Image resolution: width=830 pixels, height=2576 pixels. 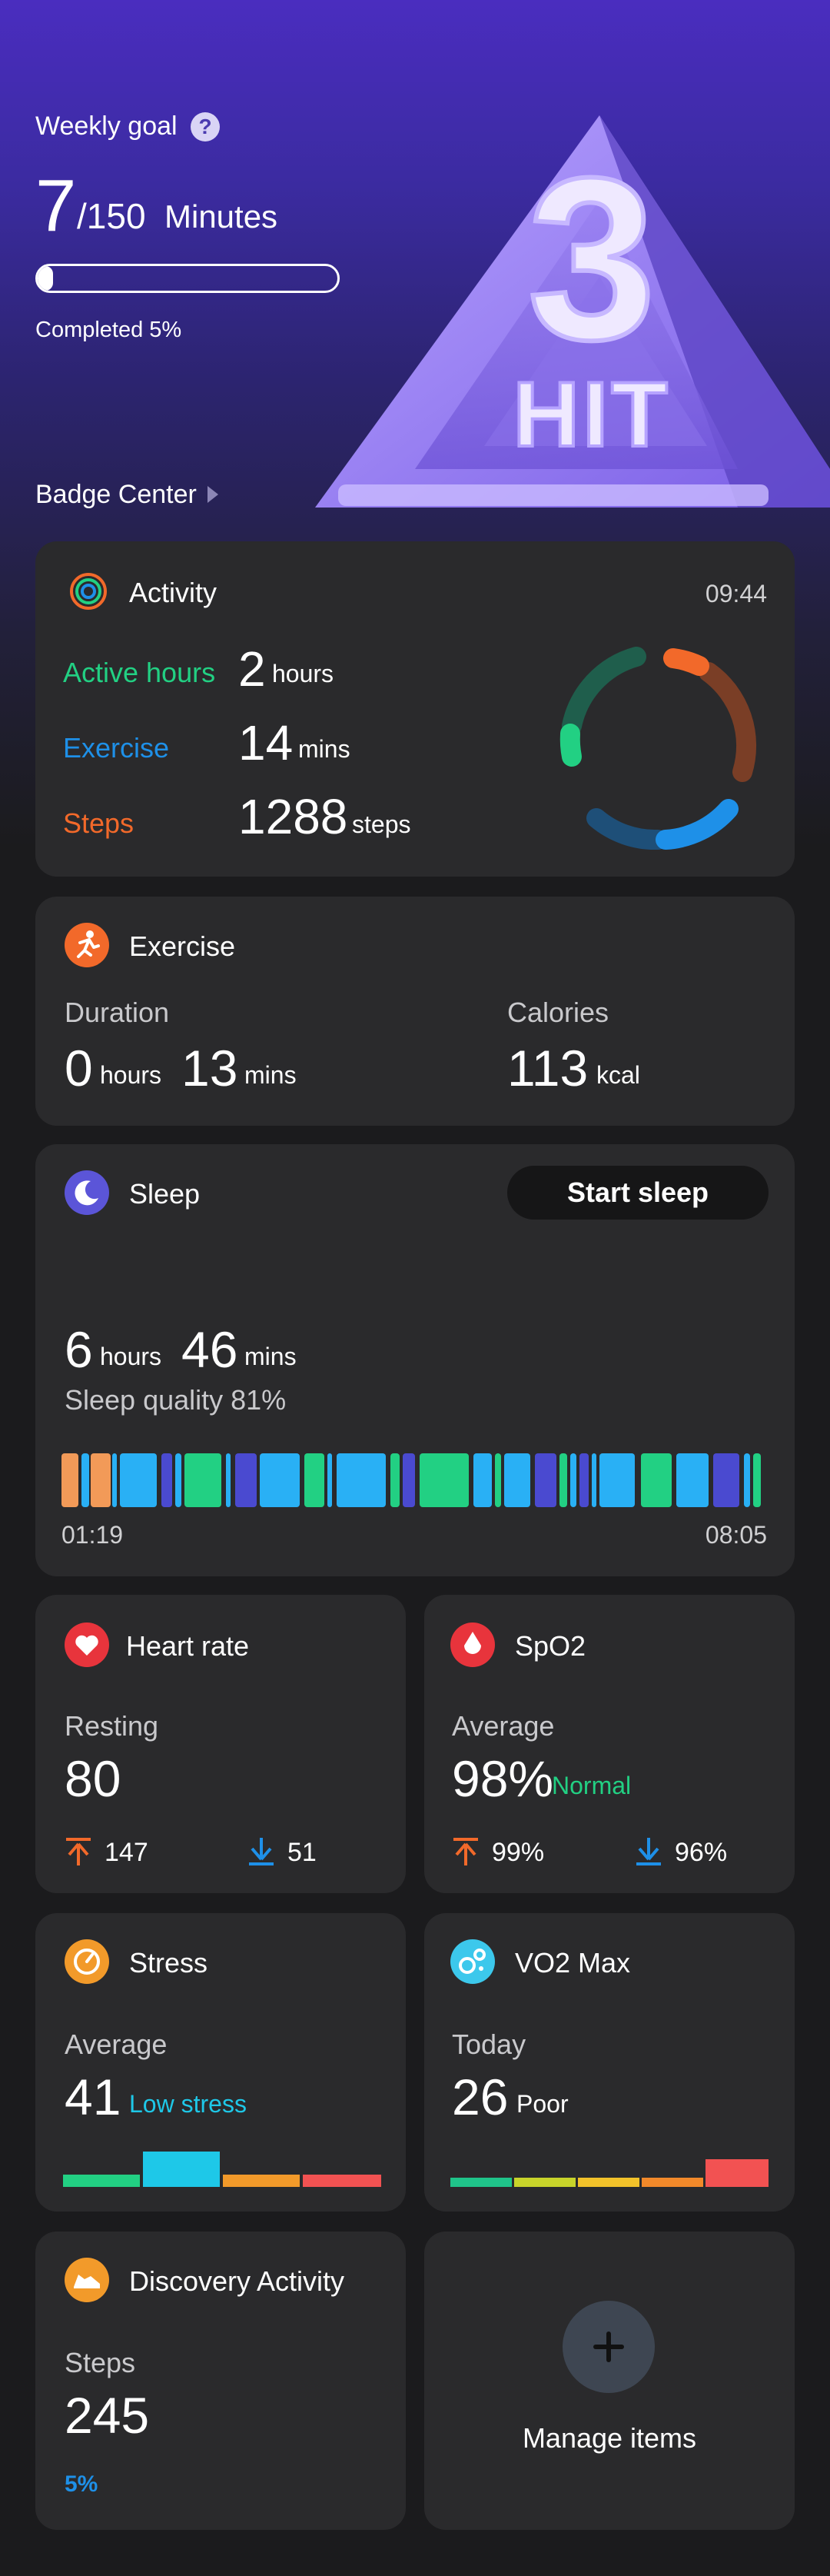 I want to click on activity-title: Activity, so click(x=173, y=592).